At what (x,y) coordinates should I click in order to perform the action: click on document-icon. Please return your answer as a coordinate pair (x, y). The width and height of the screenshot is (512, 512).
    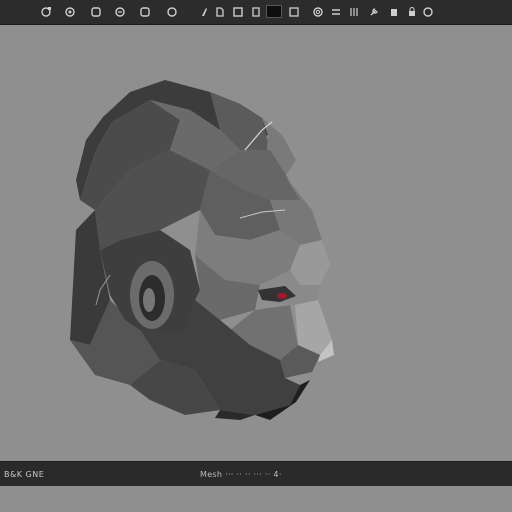
    Looking at the image, I should click on (220, 11).